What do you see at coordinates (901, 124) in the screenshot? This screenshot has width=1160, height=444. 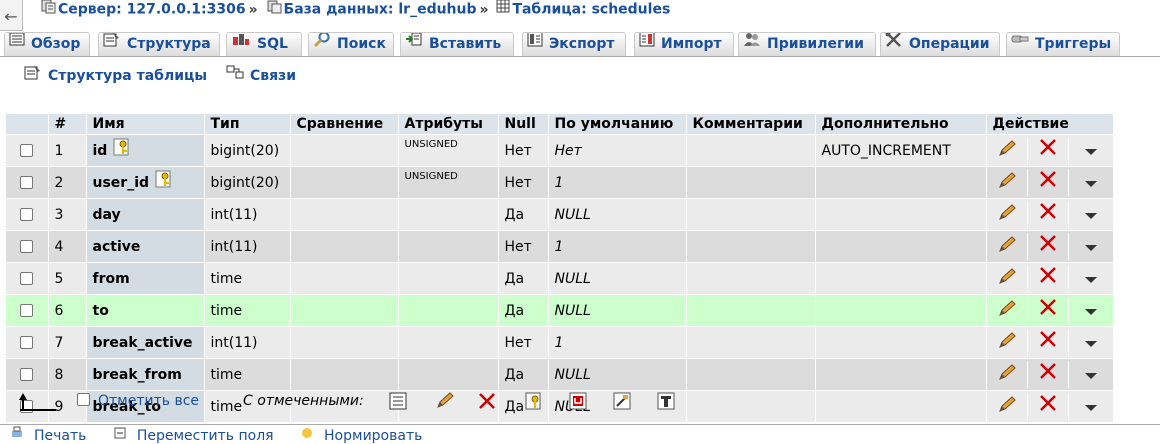 I see `header-extra: Дополнительно` at bounding box center [901, 124].